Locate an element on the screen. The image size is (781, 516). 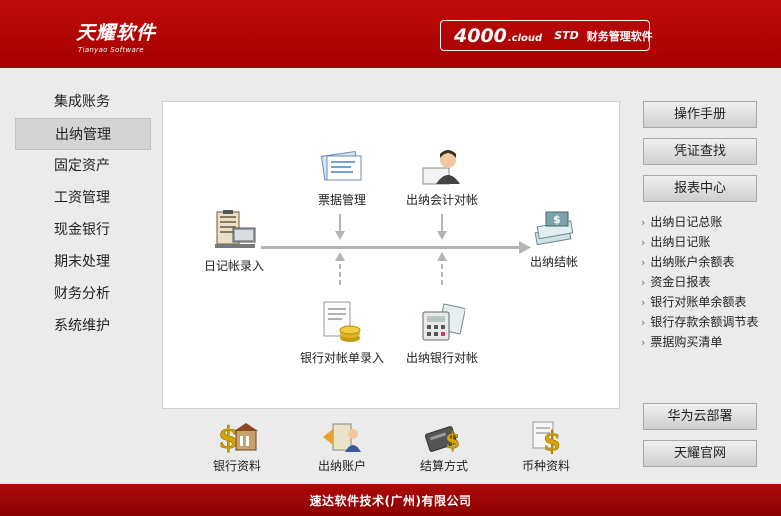
currency-info-label: 币种资料 is located at coordinates (545, 466).